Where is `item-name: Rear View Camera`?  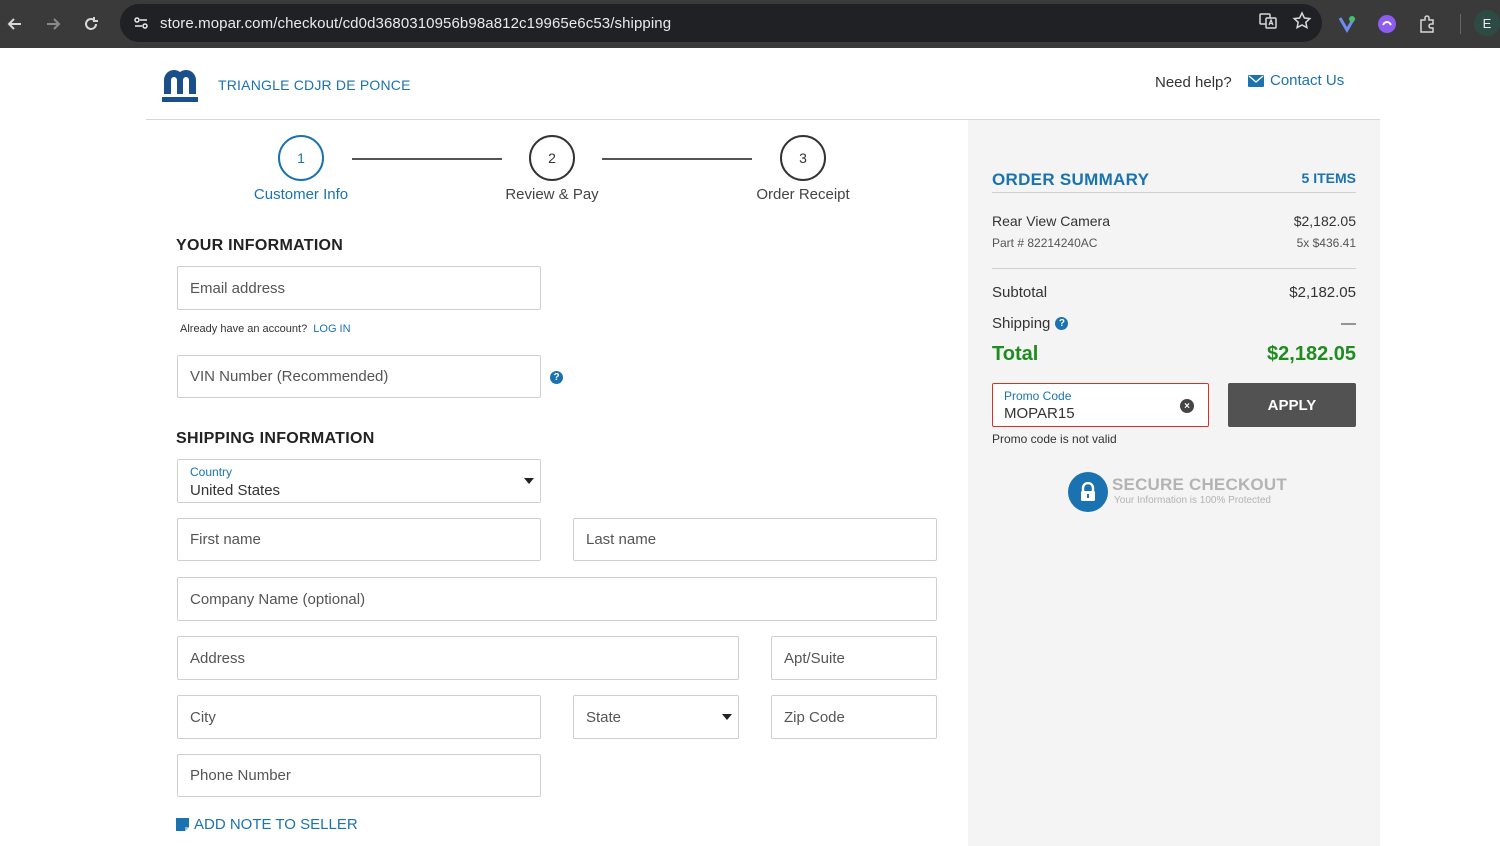
item-name: Rear View Camera is located at coordinates (1051, 221).